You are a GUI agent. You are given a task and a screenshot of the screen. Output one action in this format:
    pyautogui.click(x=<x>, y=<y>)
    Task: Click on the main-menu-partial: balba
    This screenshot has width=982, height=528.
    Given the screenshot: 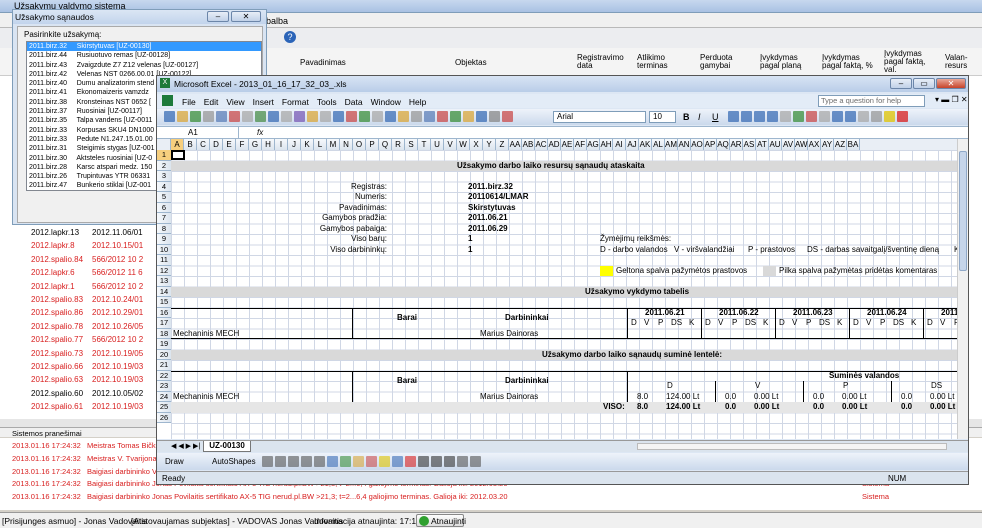 What is the action you would take?
    pyautogui.click(x=277, y=21)
    